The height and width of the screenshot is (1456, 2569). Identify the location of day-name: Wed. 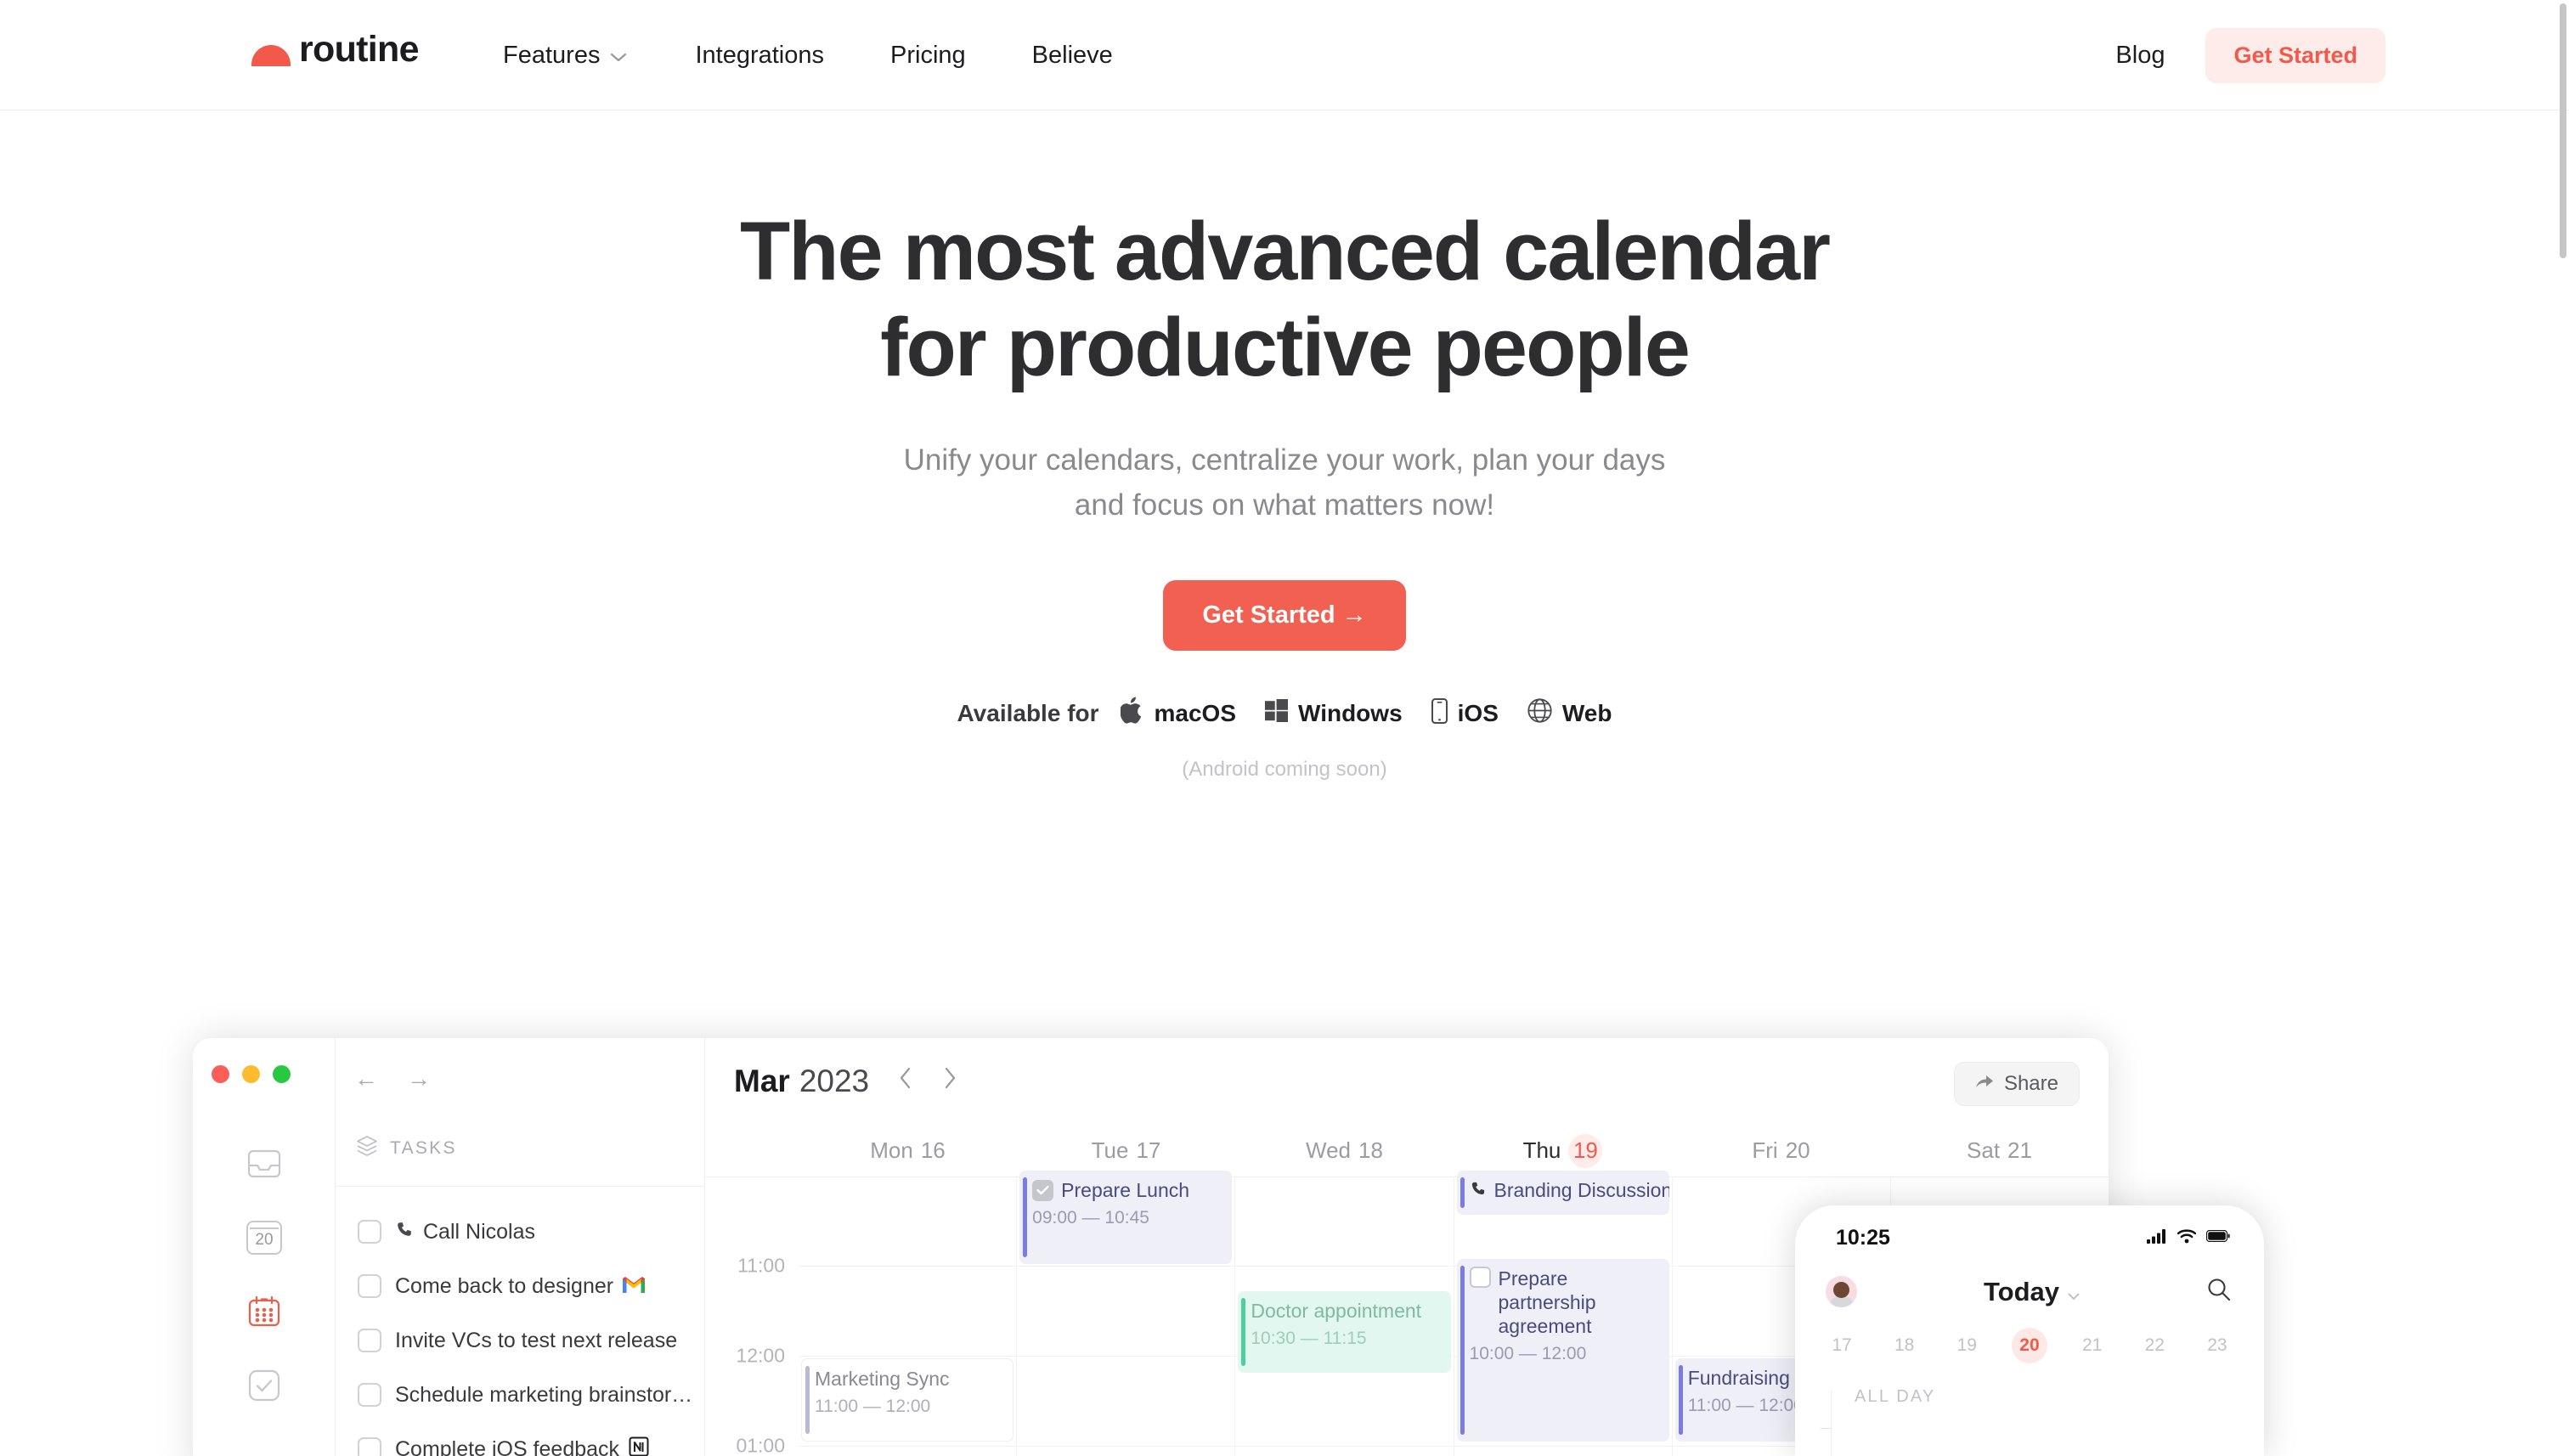
(1329, 1150).